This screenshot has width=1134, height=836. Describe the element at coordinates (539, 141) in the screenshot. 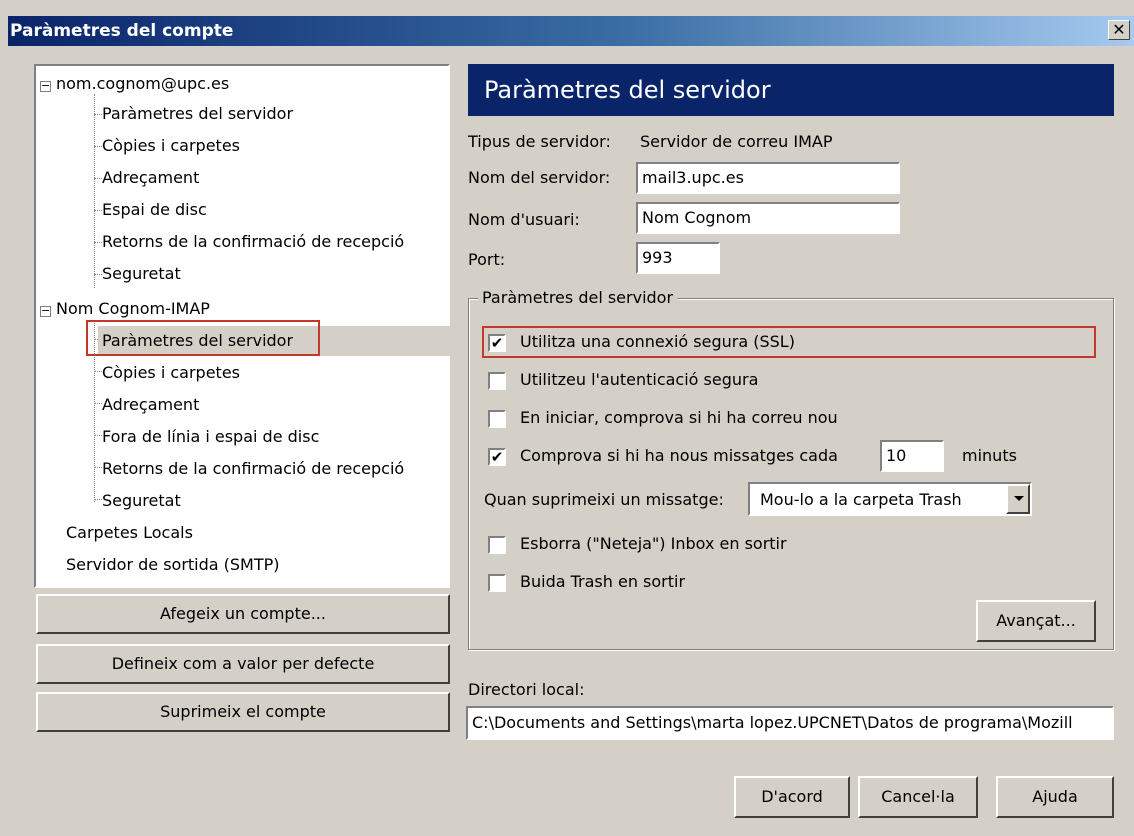

I see `server-type-label: Tipus de servidor:` at that location.